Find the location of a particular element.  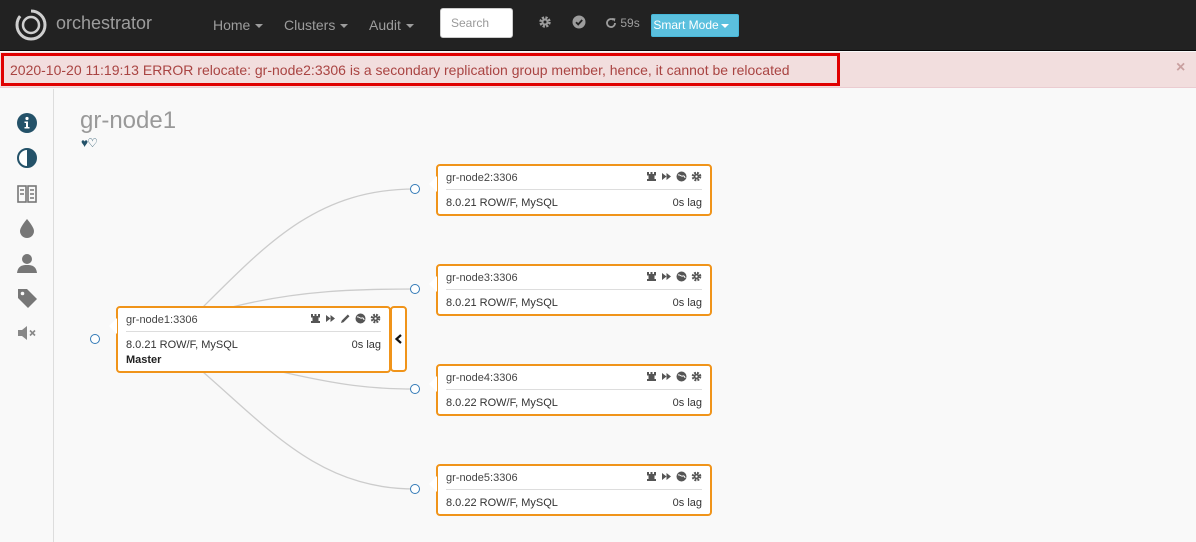

collapse-button is located at coordinates (398, 339).